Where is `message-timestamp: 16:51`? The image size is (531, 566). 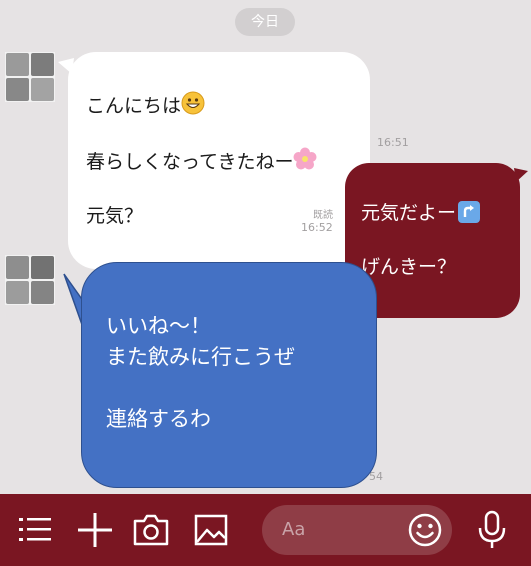 message-timestamp: 16:51 is located at coordinates (393, 142).